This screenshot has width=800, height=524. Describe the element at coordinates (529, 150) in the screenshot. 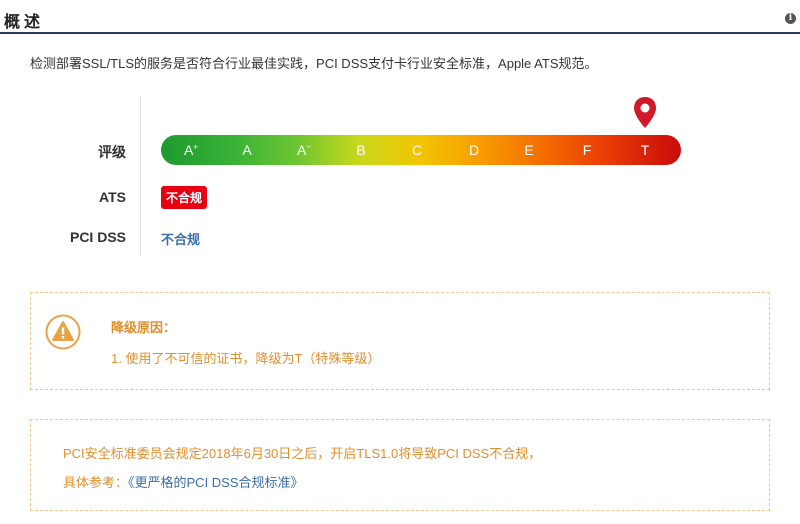

I see `grade-e: E` at that location.